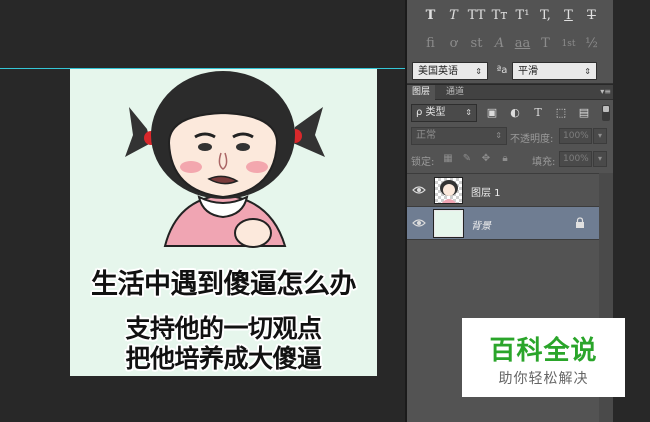 The image size is (650, 422). What do you see at coordinates (522, 44) in the screenshot?
I see `stylistic-alternates-button: aa` at bounding box center [522, 44].